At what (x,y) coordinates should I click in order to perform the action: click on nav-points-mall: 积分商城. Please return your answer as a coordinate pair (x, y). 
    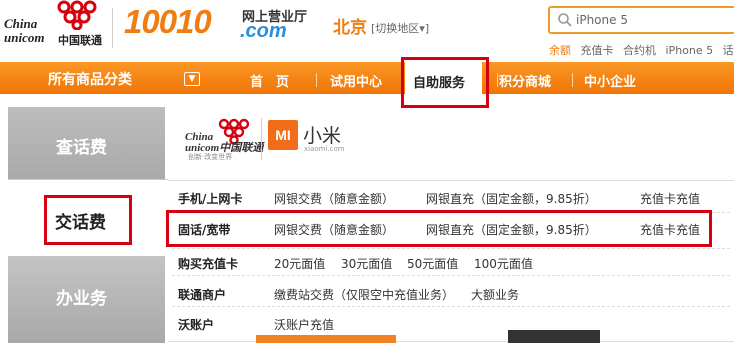
    Looking at the image, I should click on (525, 80).